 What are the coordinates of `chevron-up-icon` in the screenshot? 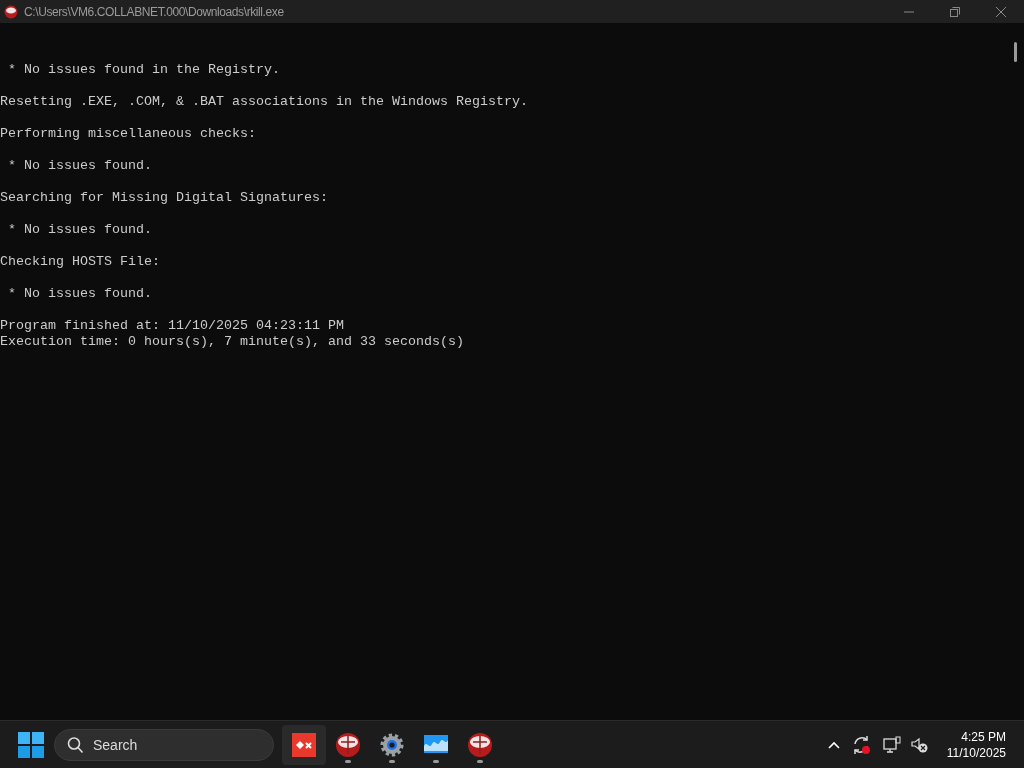 It's located at (833, 744).